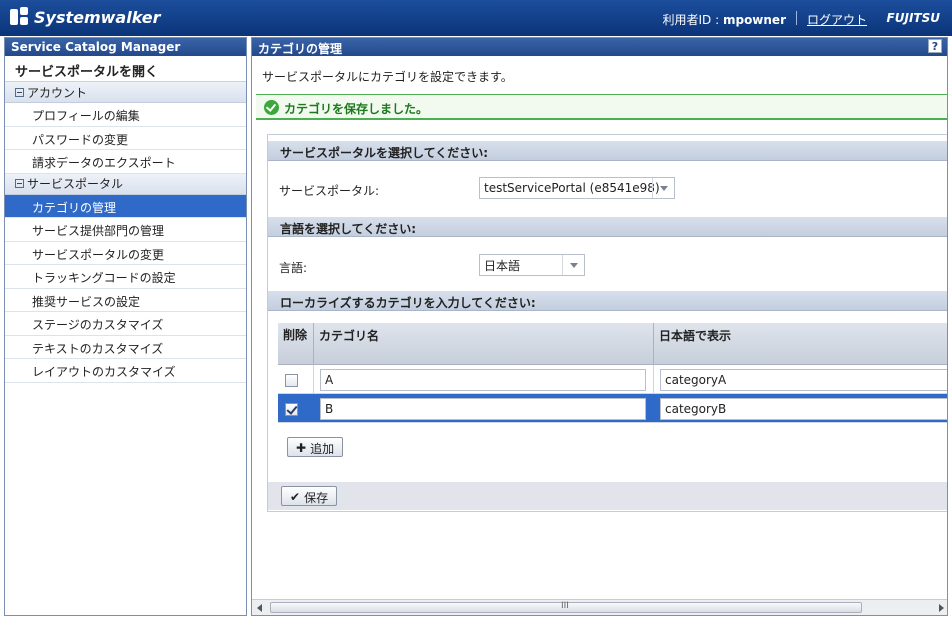  I want to click on open-service-portal-link: サービスポータルを開く, so click(125, 69).